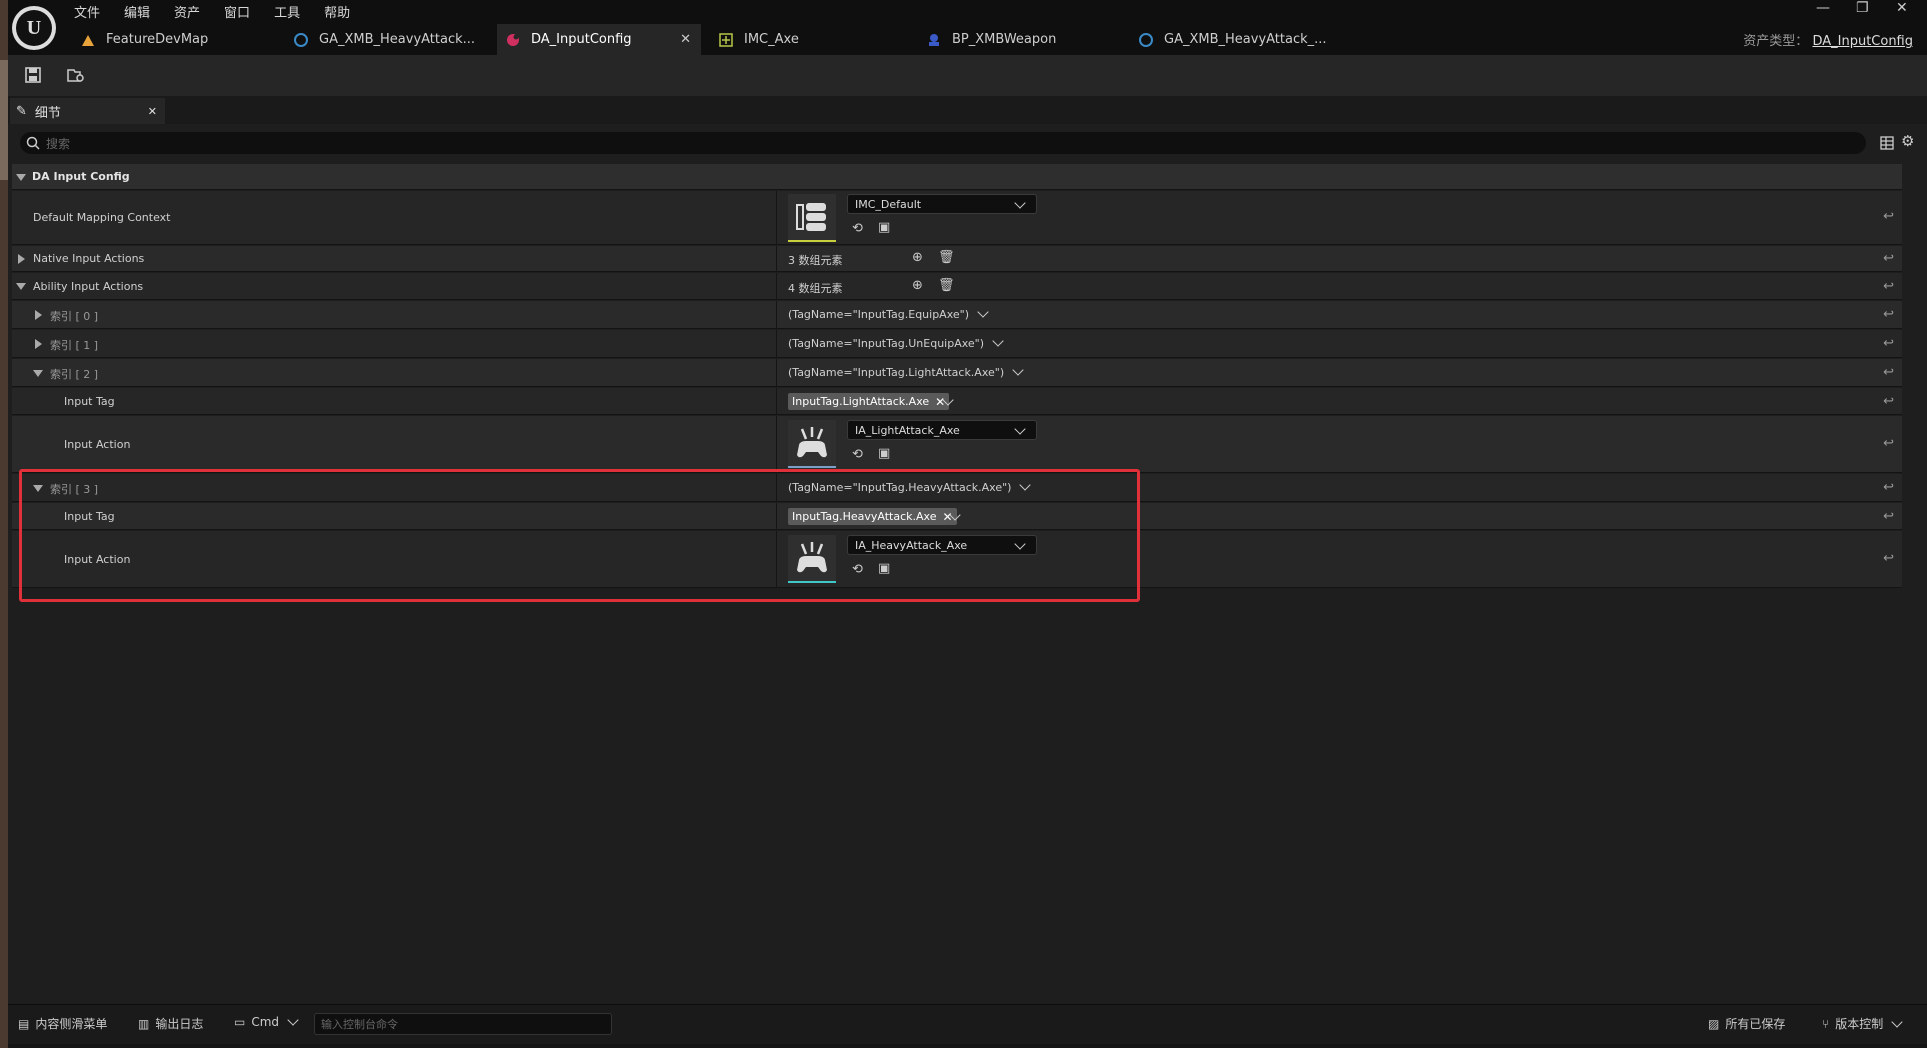 This screenshot has width=1927, height=1048. What do you see at coordinates (957, 444) in the screenshot?
I see `property-input-action-2: Input Action IA_LightAttack_Axe ⟲ ▣ ↩` at bounding box center [957, 444].